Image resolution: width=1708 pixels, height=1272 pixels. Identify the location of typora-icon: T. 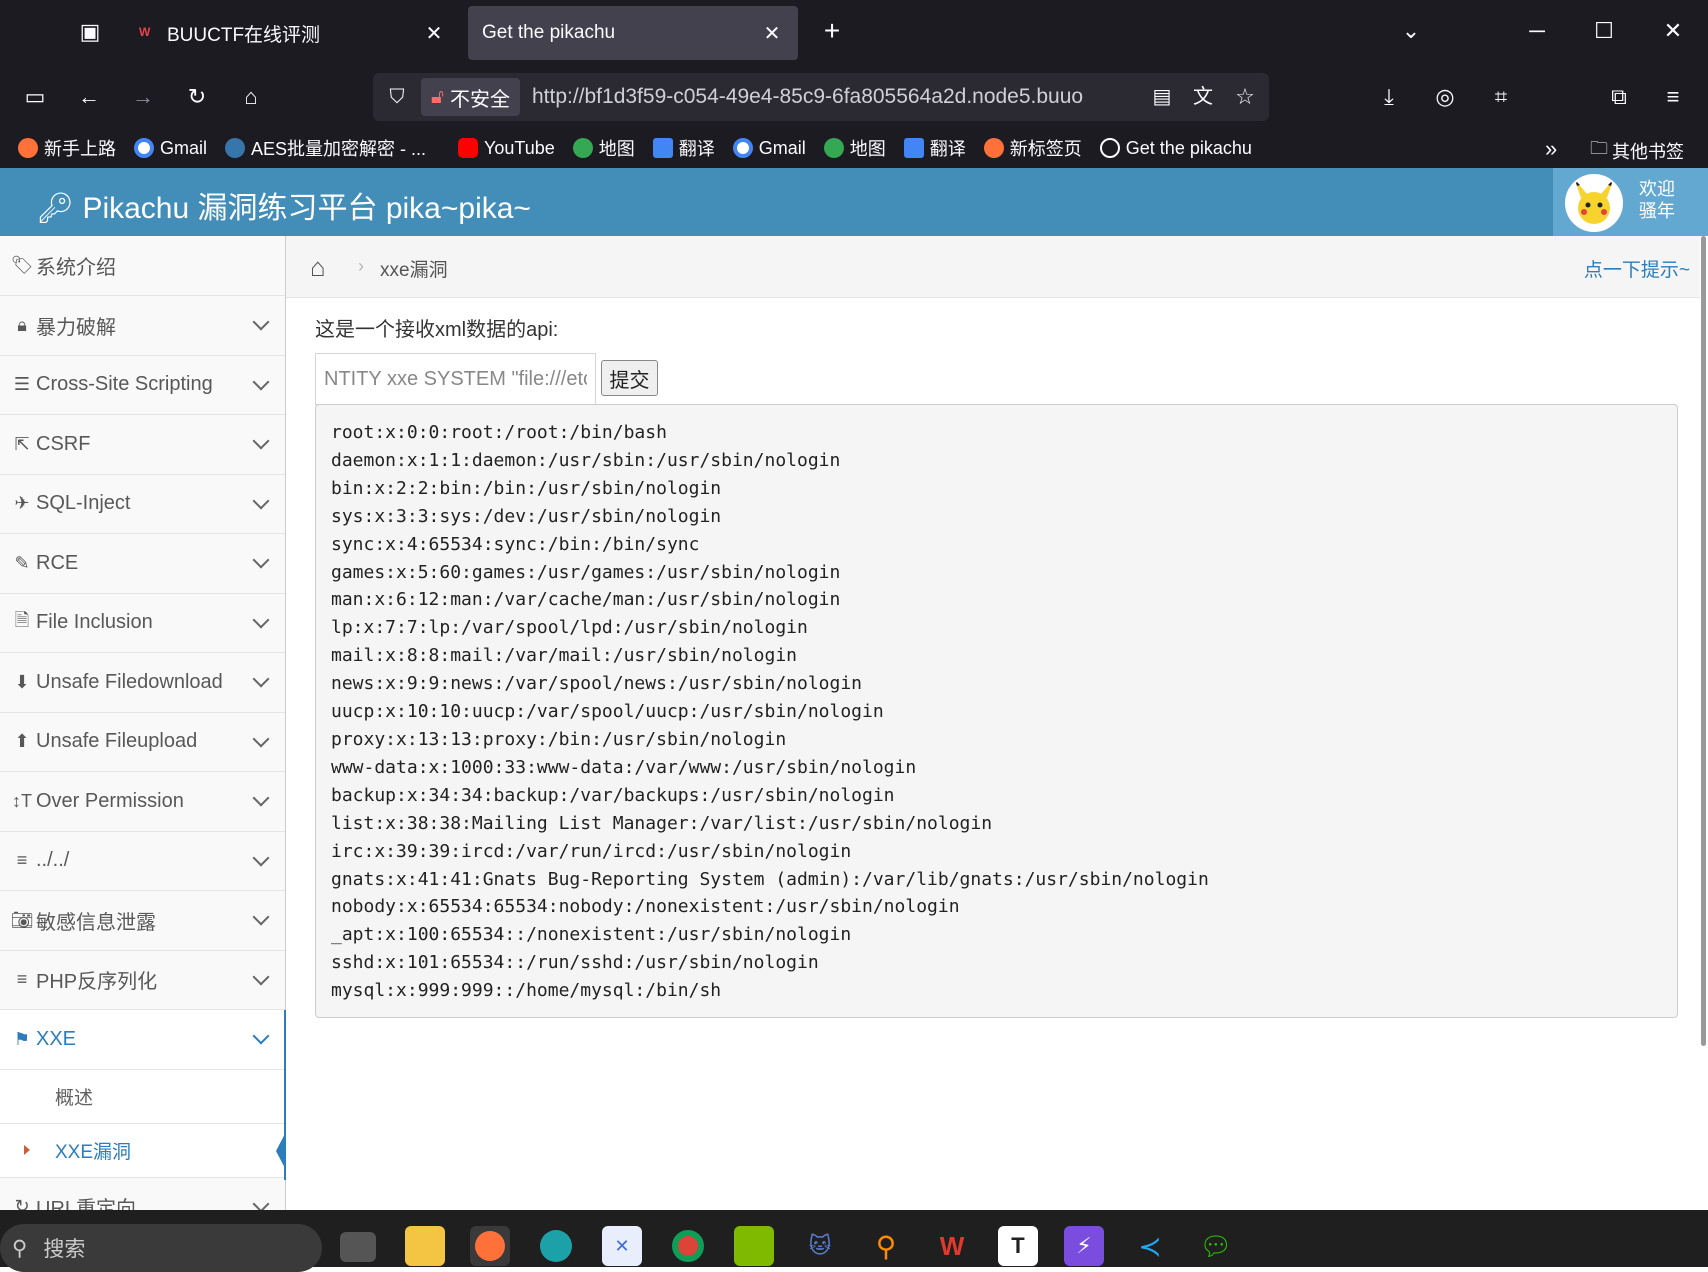
(1018, 1246).